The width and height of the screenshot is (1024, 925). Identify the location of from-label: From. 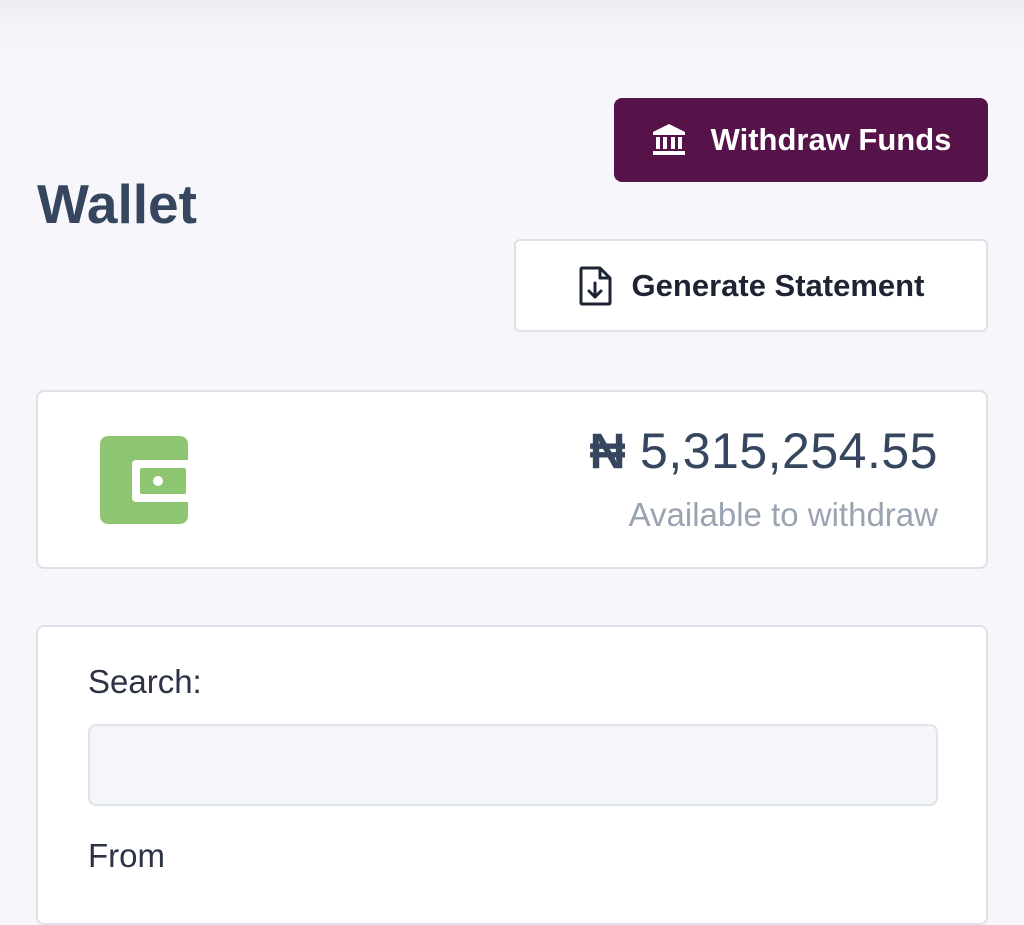
(126, 855).